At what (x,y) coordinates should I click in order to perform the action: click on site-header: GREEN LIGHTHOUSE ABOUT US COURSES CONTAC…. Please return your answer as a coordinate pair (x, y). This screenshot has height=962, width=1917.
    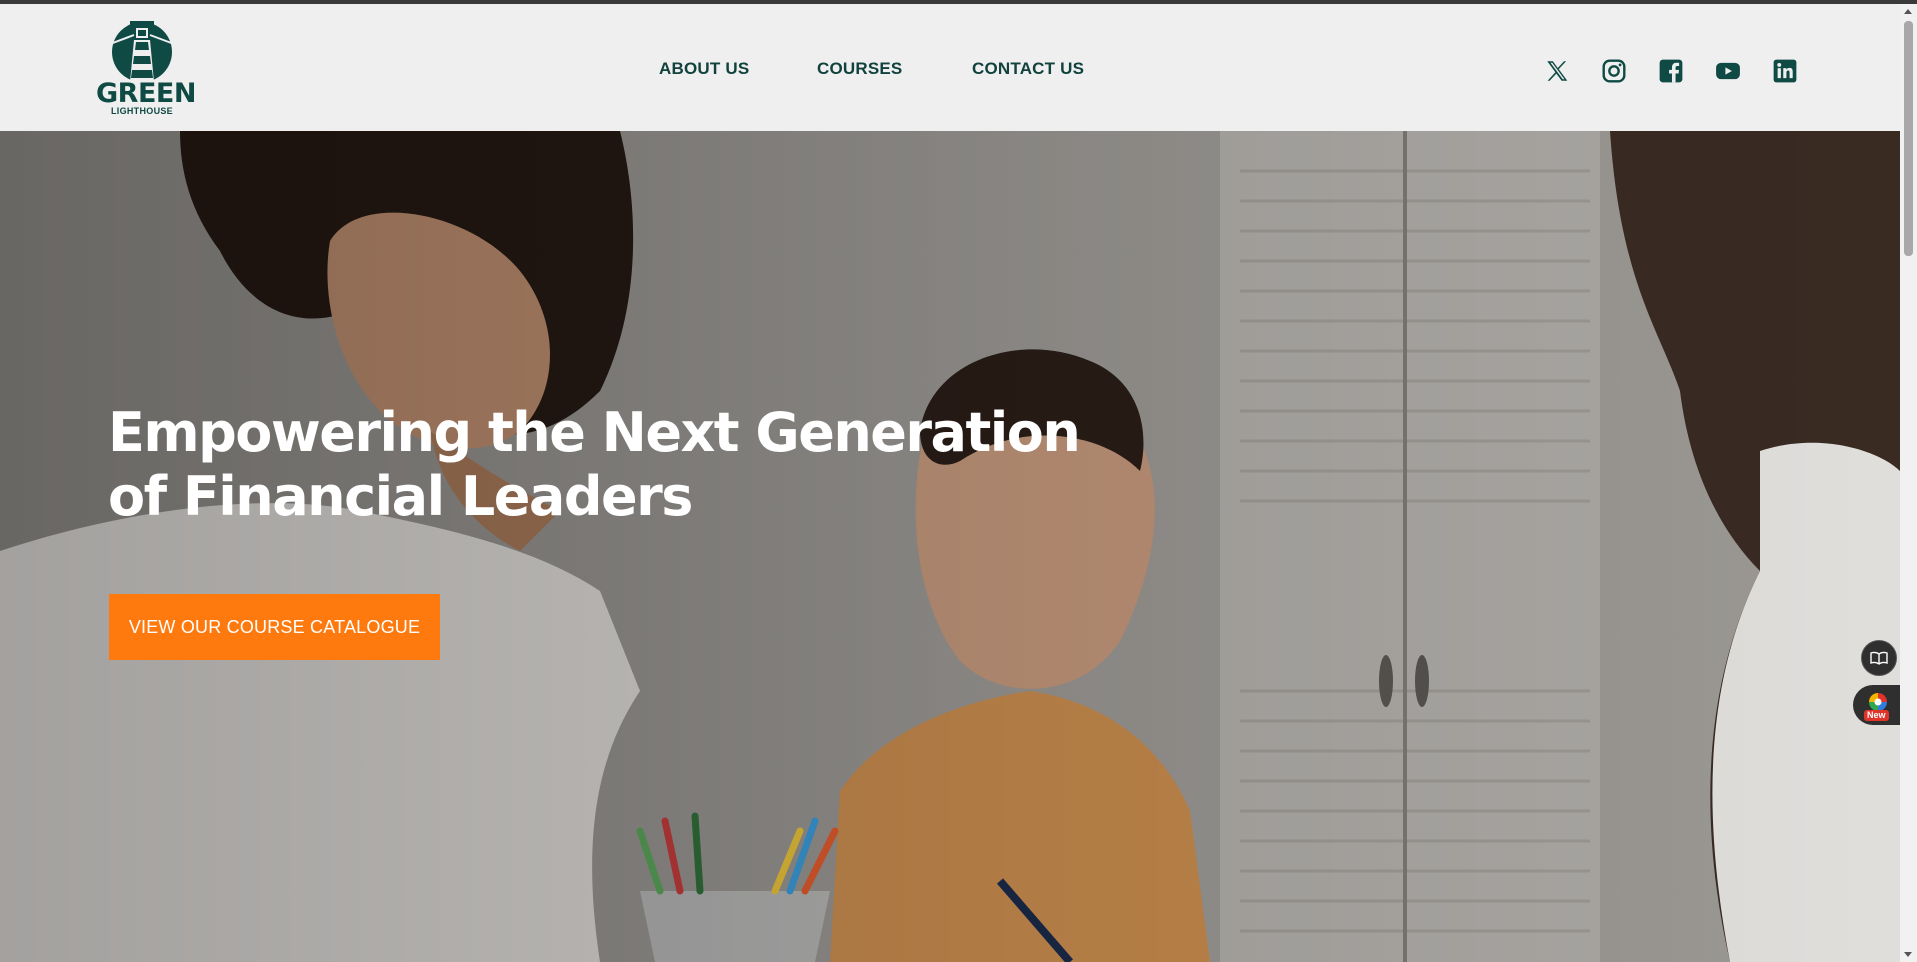
    Looking at the image, I should click on (950, 67).